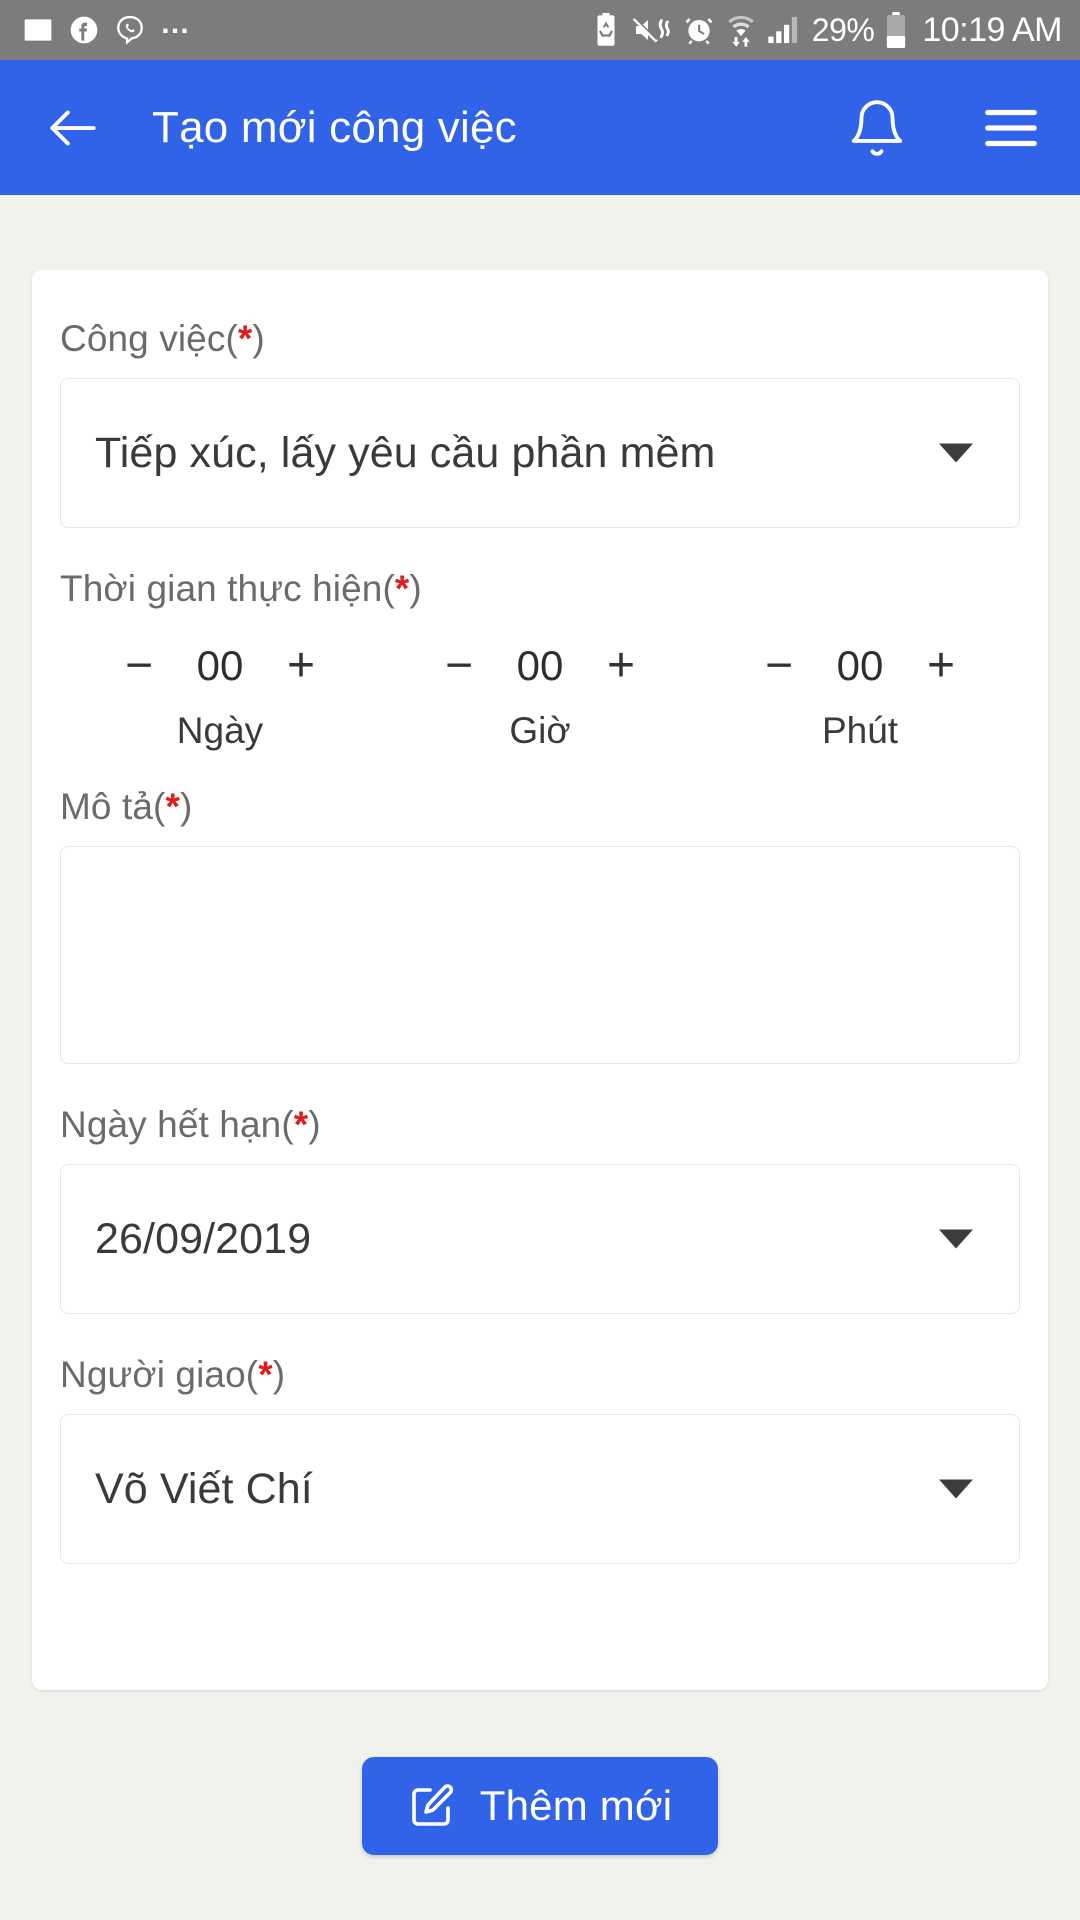 This screenshot has height=1920, width=1080. What do you see at coordinates (843, 29) in the screenshot?
I see `battery-percent-label: 29%` at bounding box center [843, 29].